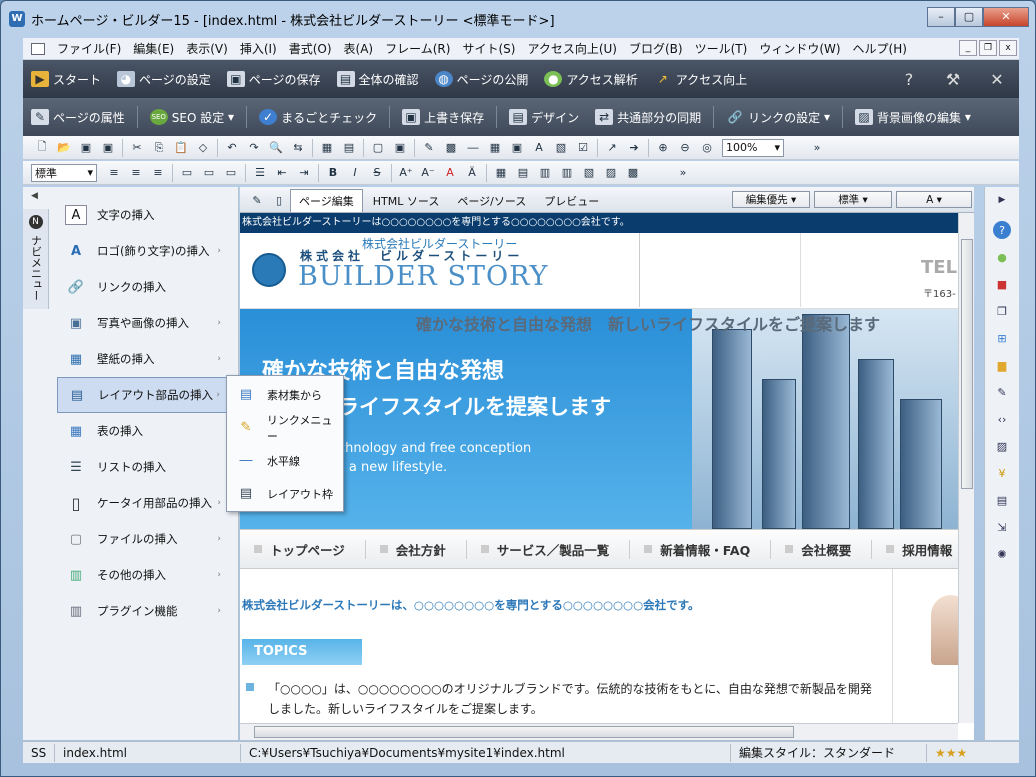 This screenshot has width=1036, height=777. Describe the element at coordinates (1002, 338) in the screenshot. I see `site-map-icon: ⊞` at that location.